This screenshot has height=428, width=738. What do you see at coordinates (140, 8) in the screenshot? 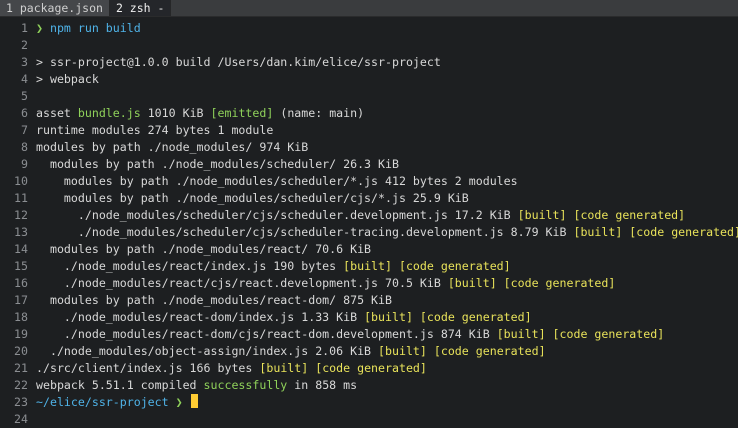
I see `tab-zsh: 2 zsh -` at bounding box center [140, 8].